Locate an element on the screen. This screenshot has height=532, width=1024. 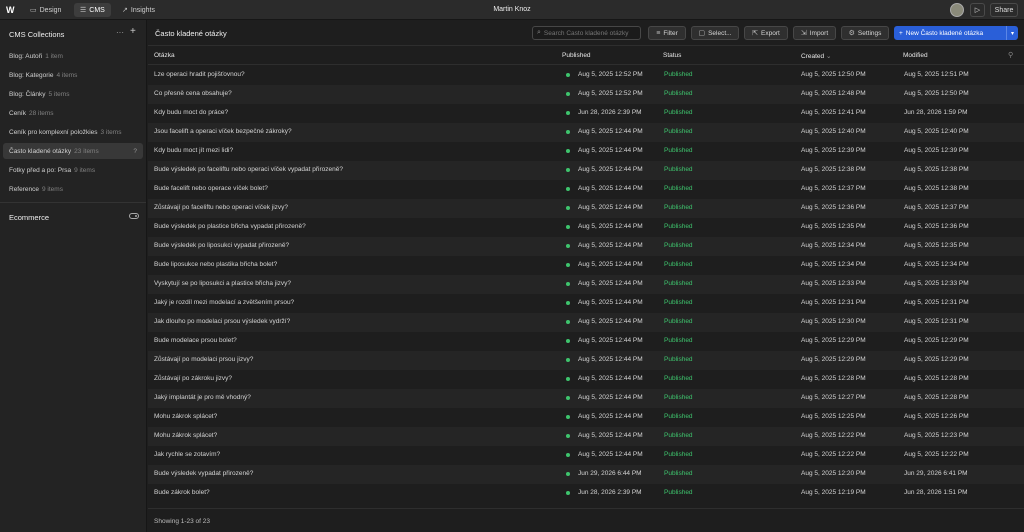
question-cell: Mohu zákrok splácet? is located at coordinates (186, 416).